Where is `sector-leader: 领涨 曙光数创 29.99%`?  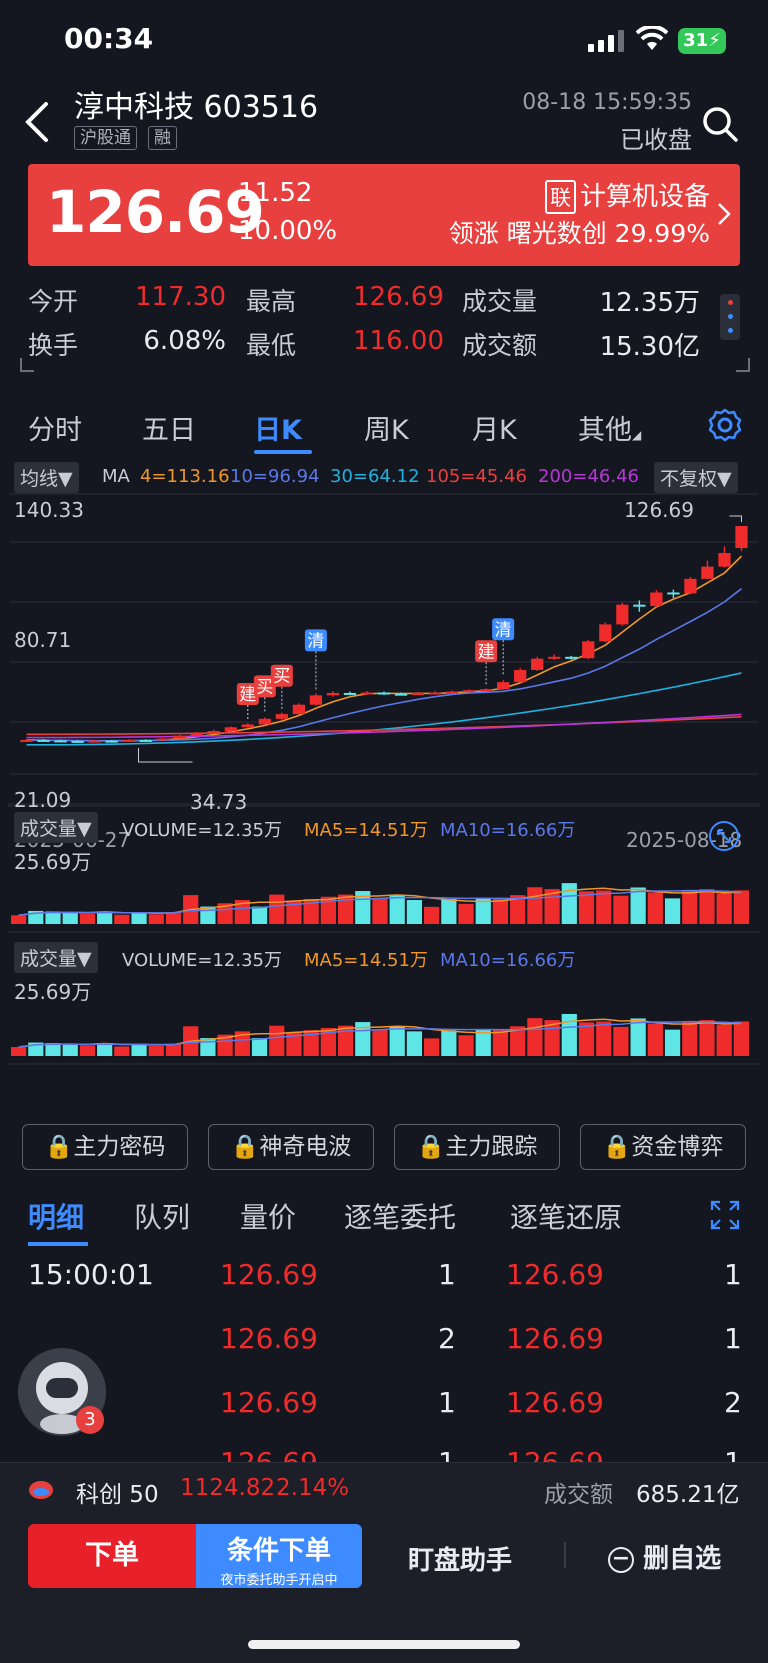 sector-leader: 领涨 曙光数创 29.99% is located at coordinates (579, 233).